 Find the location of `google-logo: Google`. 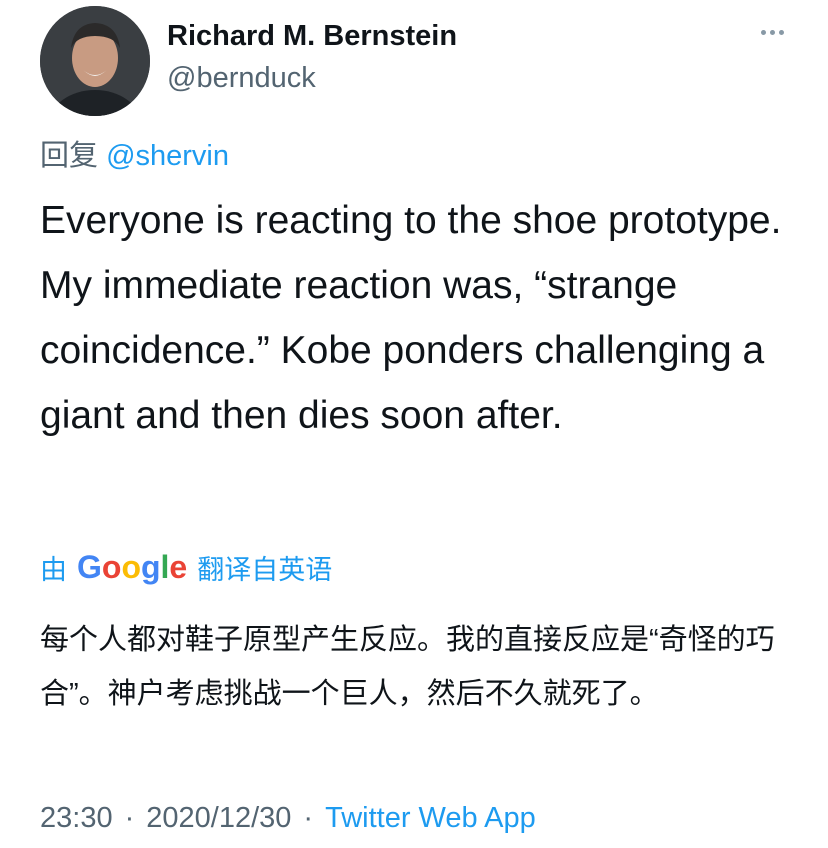

google-logo: Google is located at coordinates (132, 567).